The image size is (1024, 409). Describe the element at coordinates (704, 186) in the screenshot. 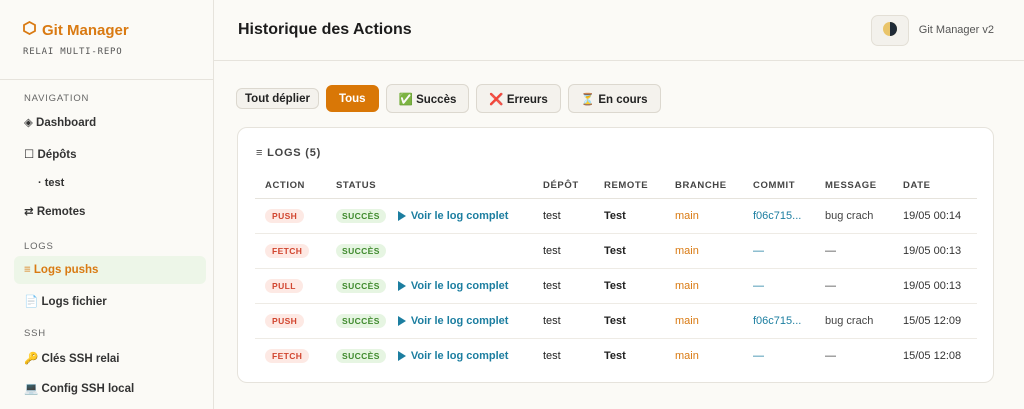

I see `column-header: BRANCHE` at that location.